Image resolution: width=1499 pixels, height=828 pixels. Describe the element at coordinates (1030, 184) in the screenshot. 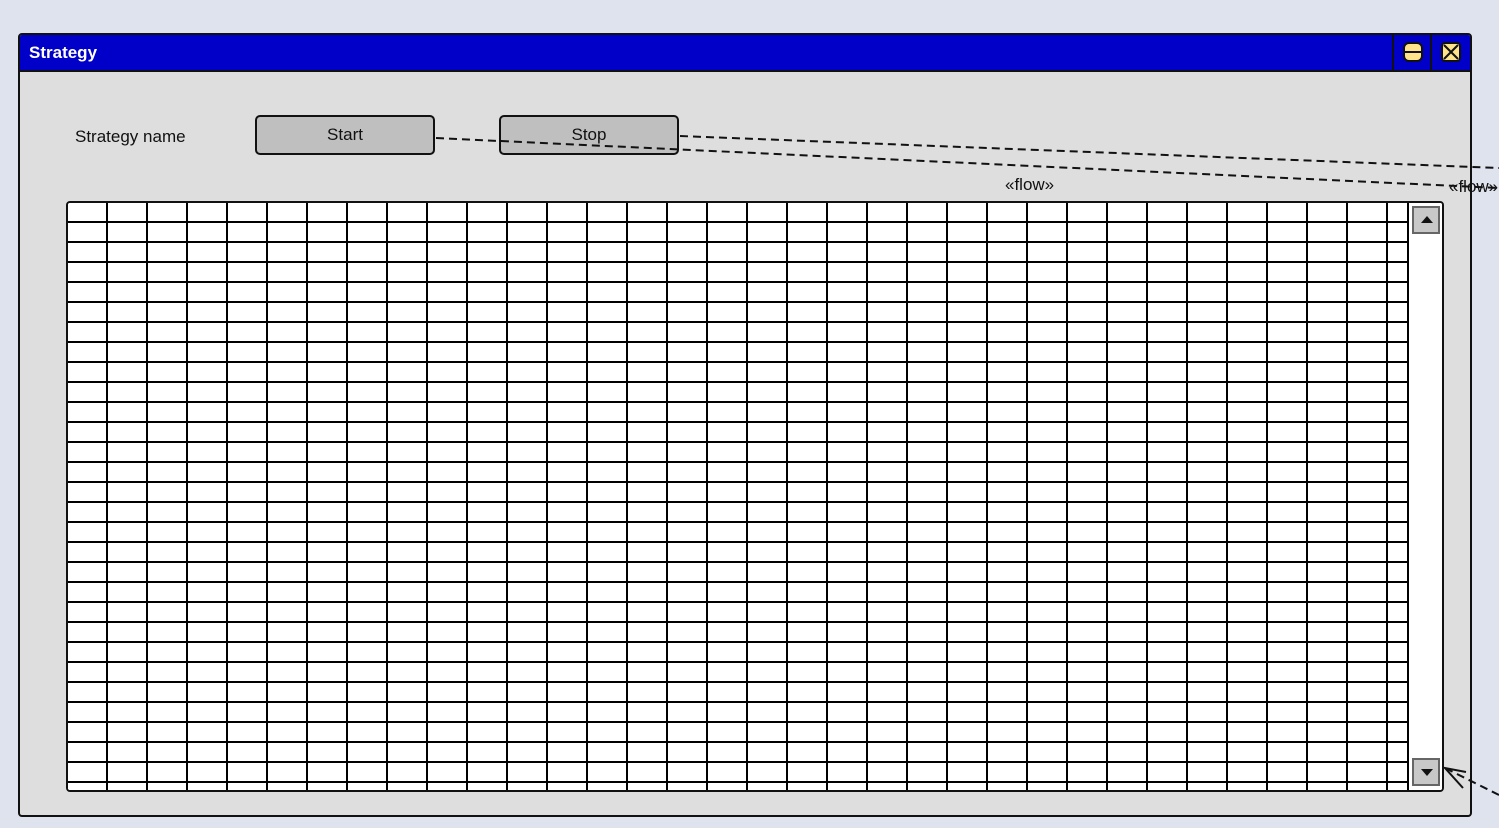

I see `flow-label-1: «flow»` at that location.